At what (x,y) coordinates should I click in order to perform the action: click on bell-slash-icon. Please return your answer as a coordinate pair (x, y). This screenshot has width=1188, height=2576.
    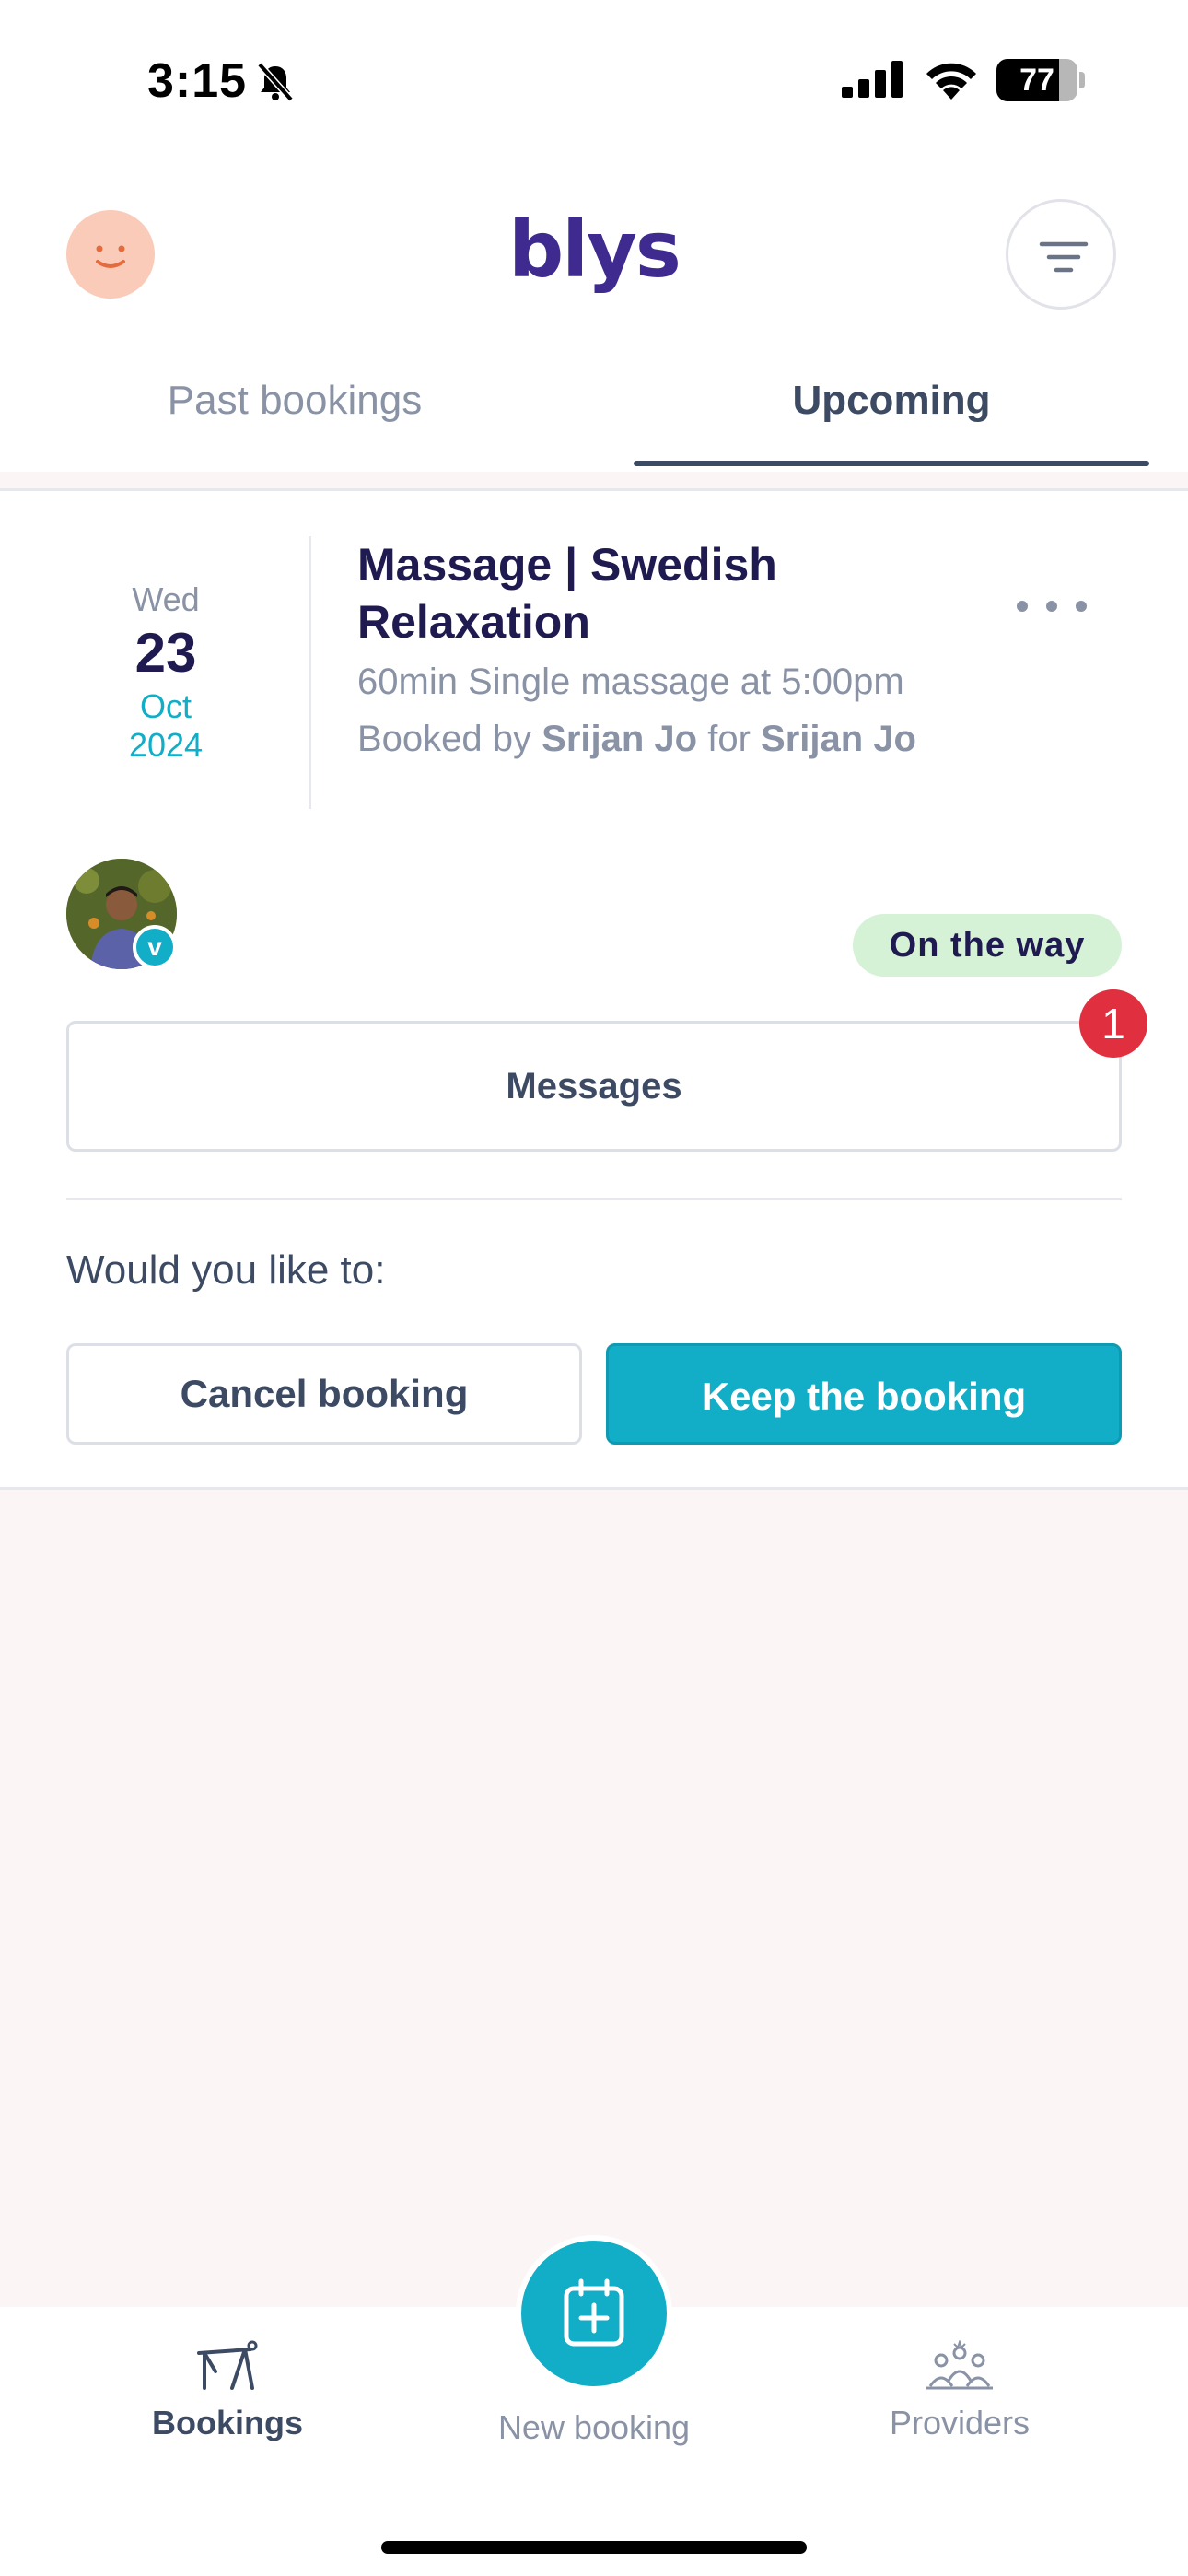
    Looking at the image, I should click on (275, 82).